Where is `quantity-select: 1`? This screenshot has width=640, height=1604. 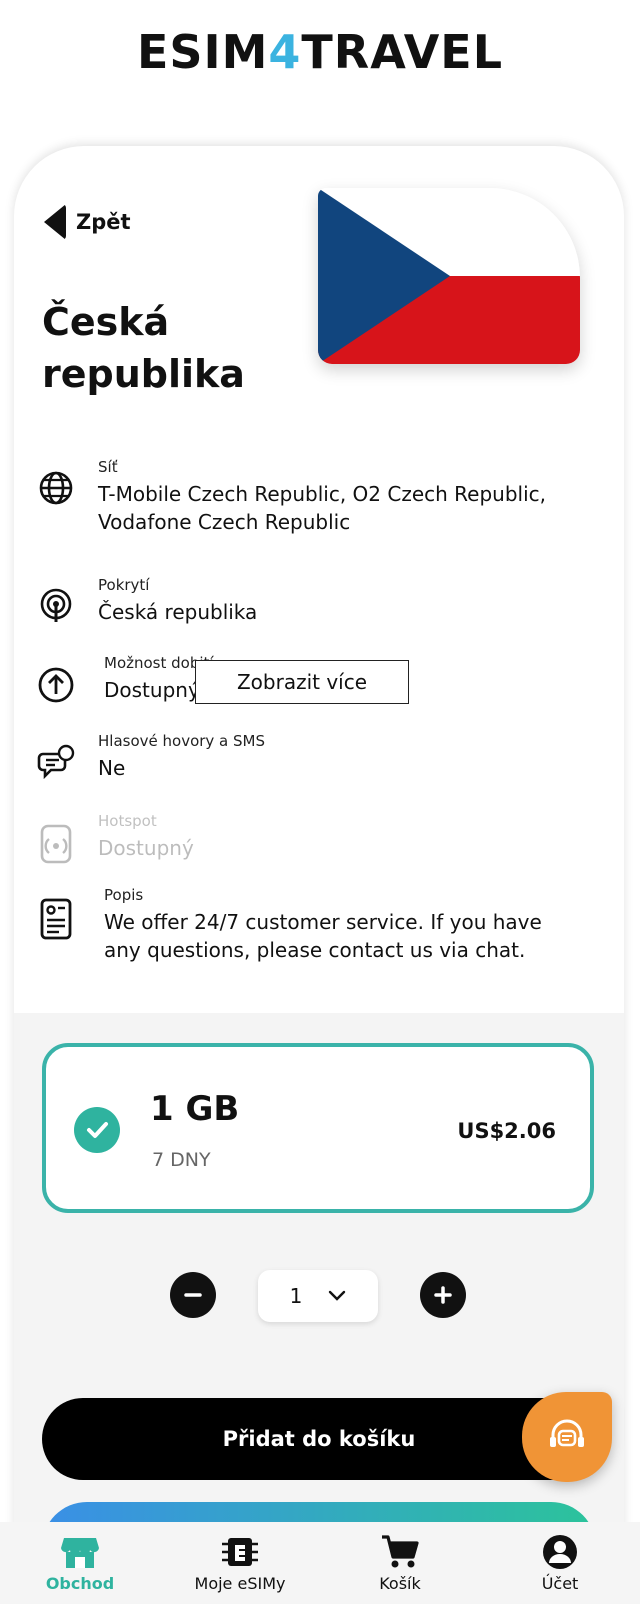
quantity-select: 1 is located at coordinates (318, 1296).